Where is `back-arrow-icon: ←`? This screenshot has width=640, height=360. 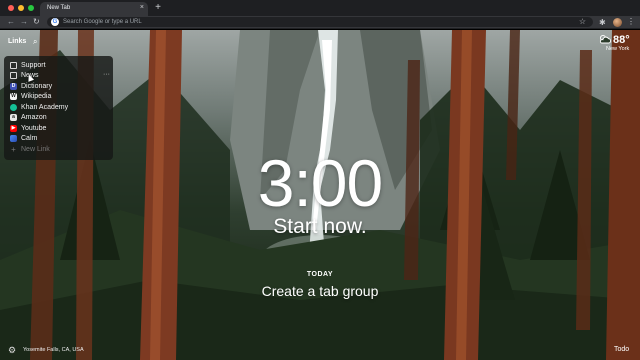
back-arrow-icon: ← is located at coordinates (11, 22).